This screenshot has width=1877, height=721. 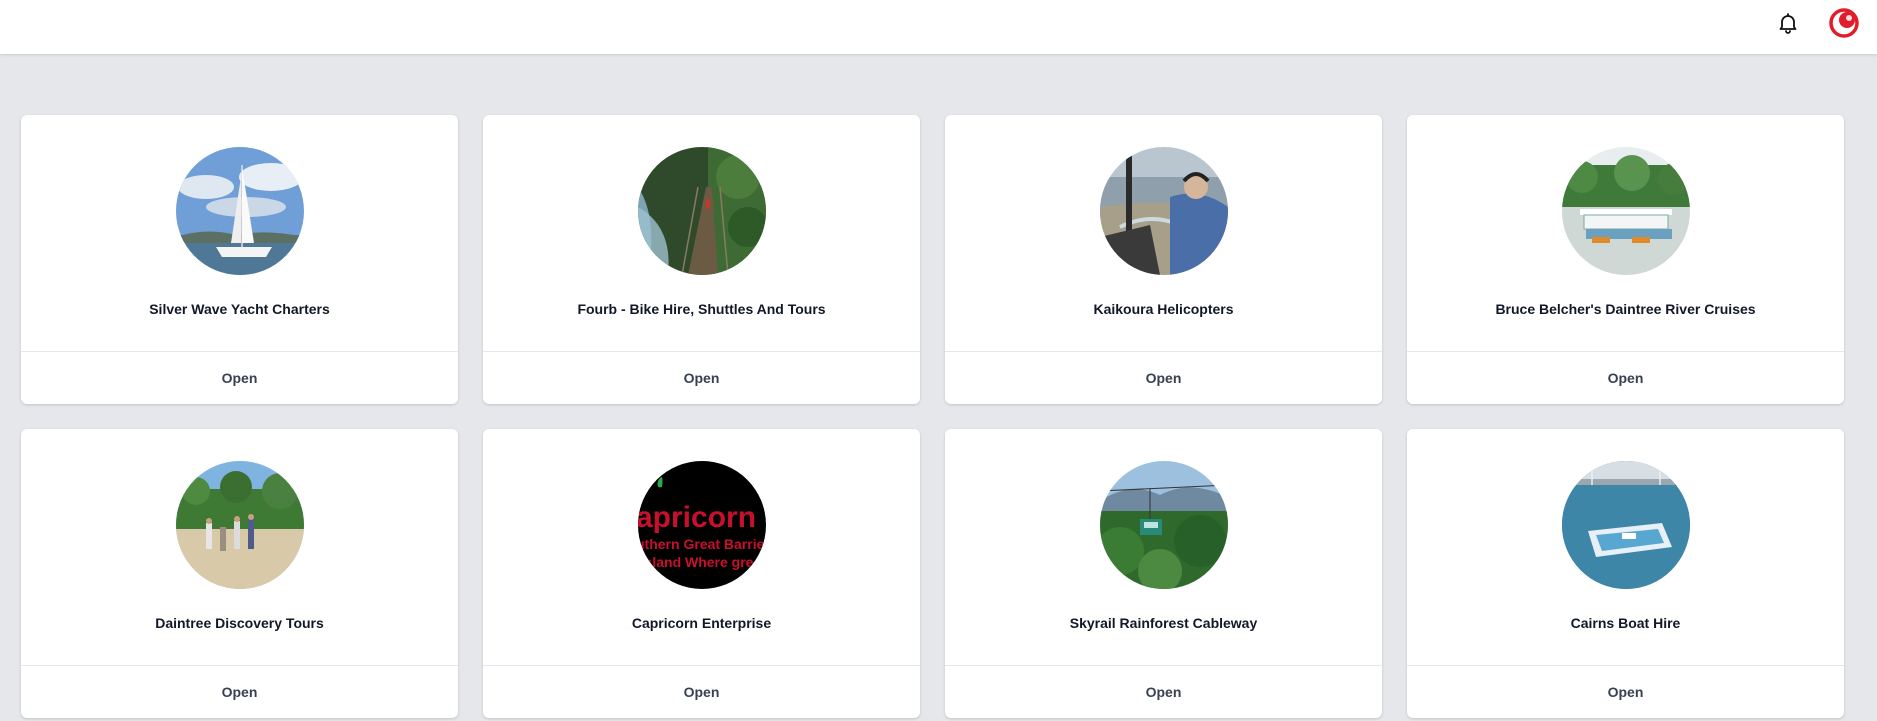 What do you see at coordinates (1625, 211) in the screenshot?
I see `river-boat-photo` at bounding box center [1625, 211].